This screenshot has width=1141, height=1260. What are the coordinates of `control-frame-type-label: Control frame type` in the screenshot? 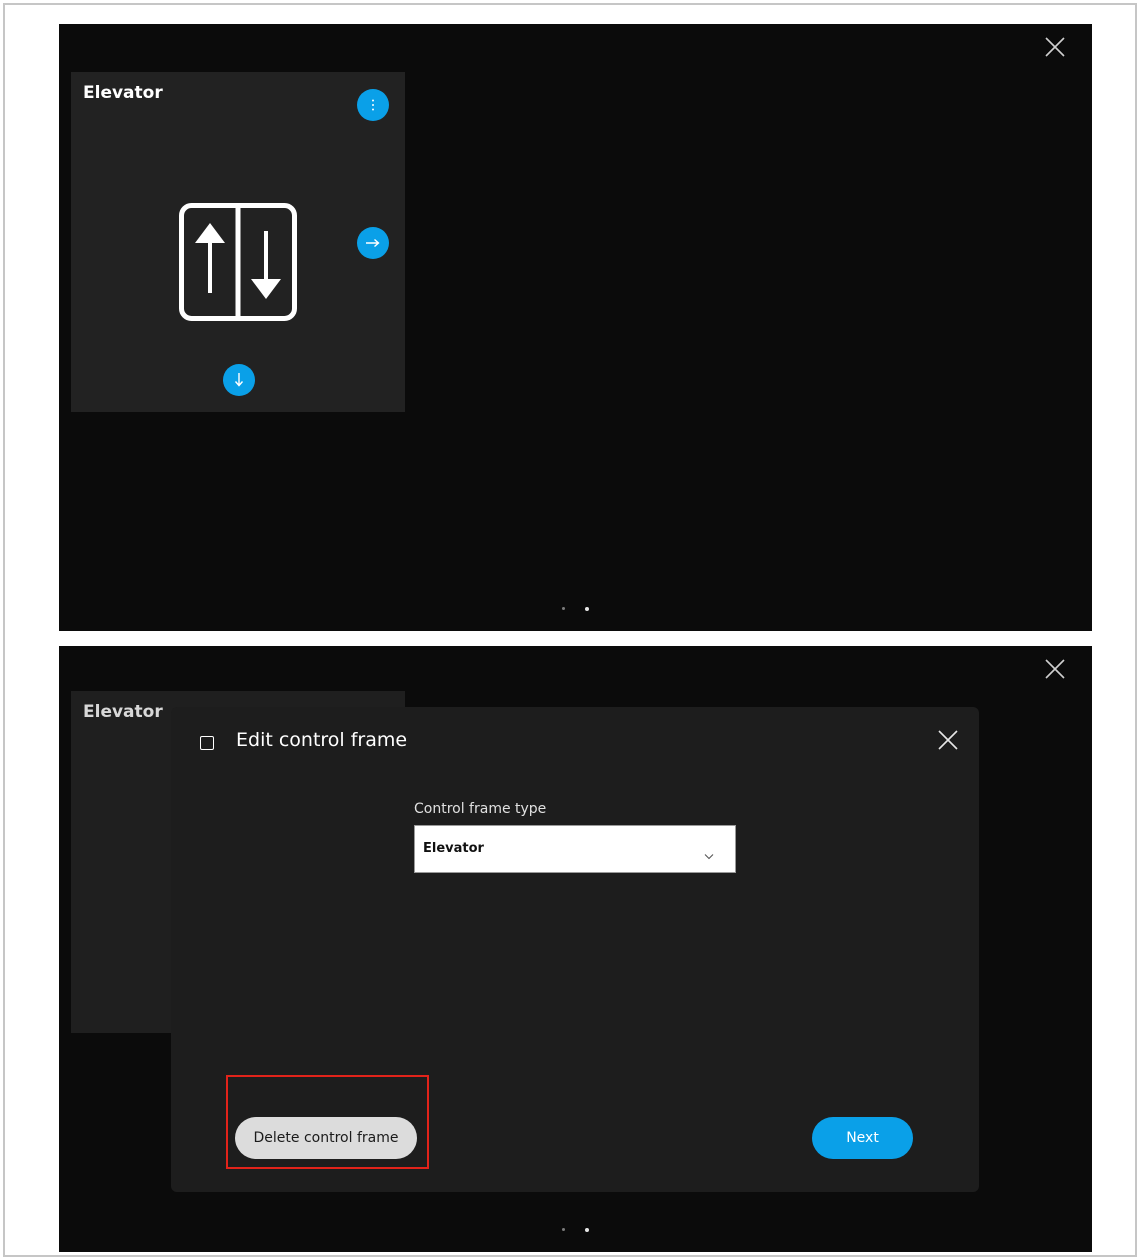 It's located at (480, 809).